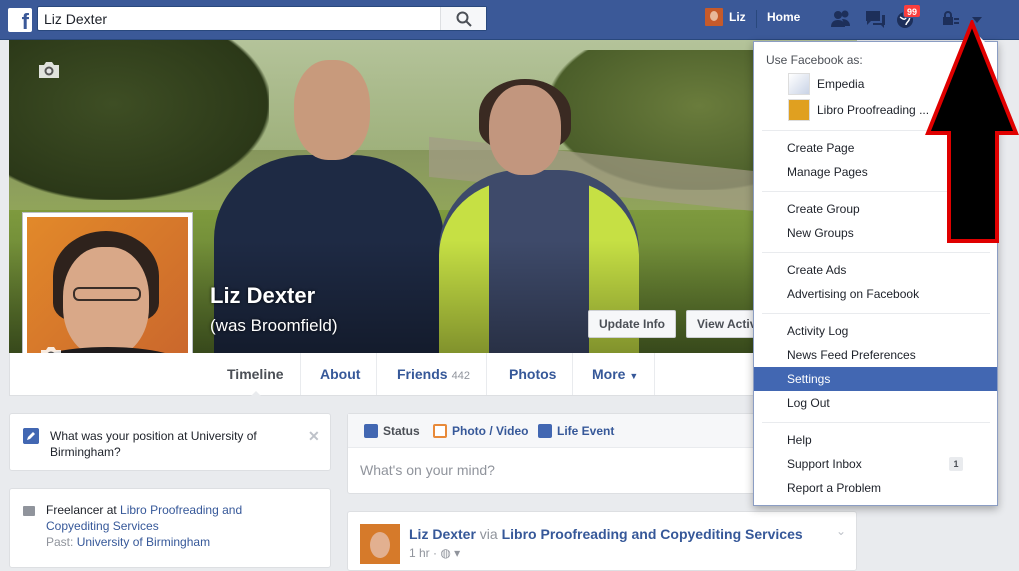 The width and height of the screenshot is (1019, 571). Describe the element at coordinates (721, 324) in the screenshot. I see `view-activity-log-button: View Activity Log` at that location.